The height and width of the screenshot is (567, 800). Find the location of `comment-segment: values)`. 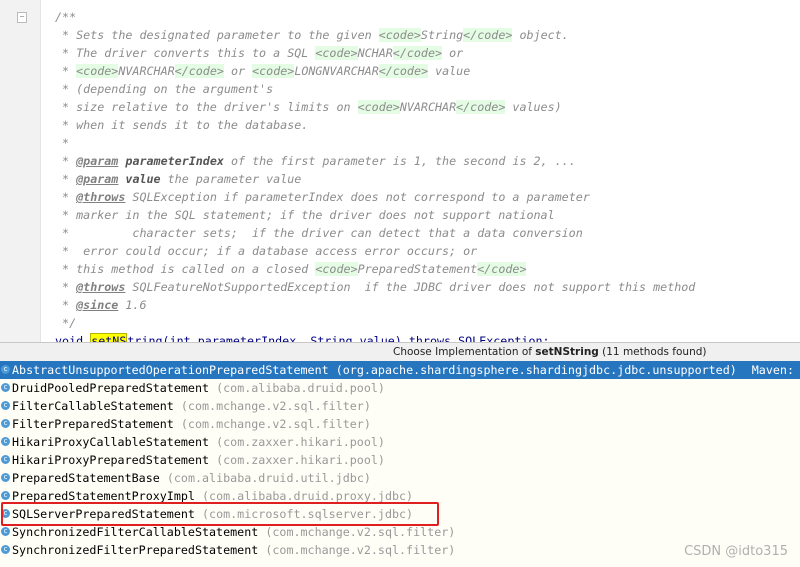

comment-segment: values) is located at coordinates (533, 107).